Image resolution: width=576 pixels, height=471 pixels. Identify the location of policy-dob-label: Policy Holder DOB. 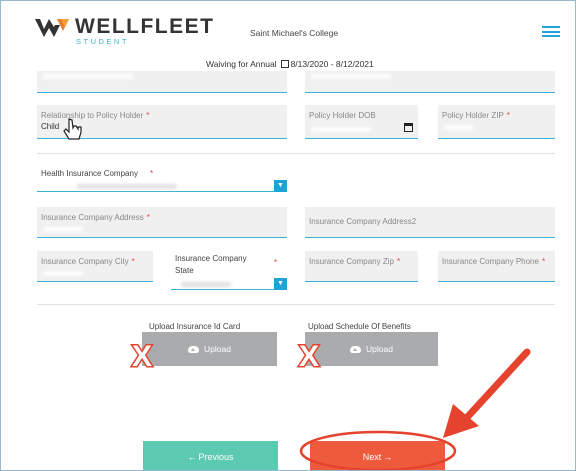
(342, 115).